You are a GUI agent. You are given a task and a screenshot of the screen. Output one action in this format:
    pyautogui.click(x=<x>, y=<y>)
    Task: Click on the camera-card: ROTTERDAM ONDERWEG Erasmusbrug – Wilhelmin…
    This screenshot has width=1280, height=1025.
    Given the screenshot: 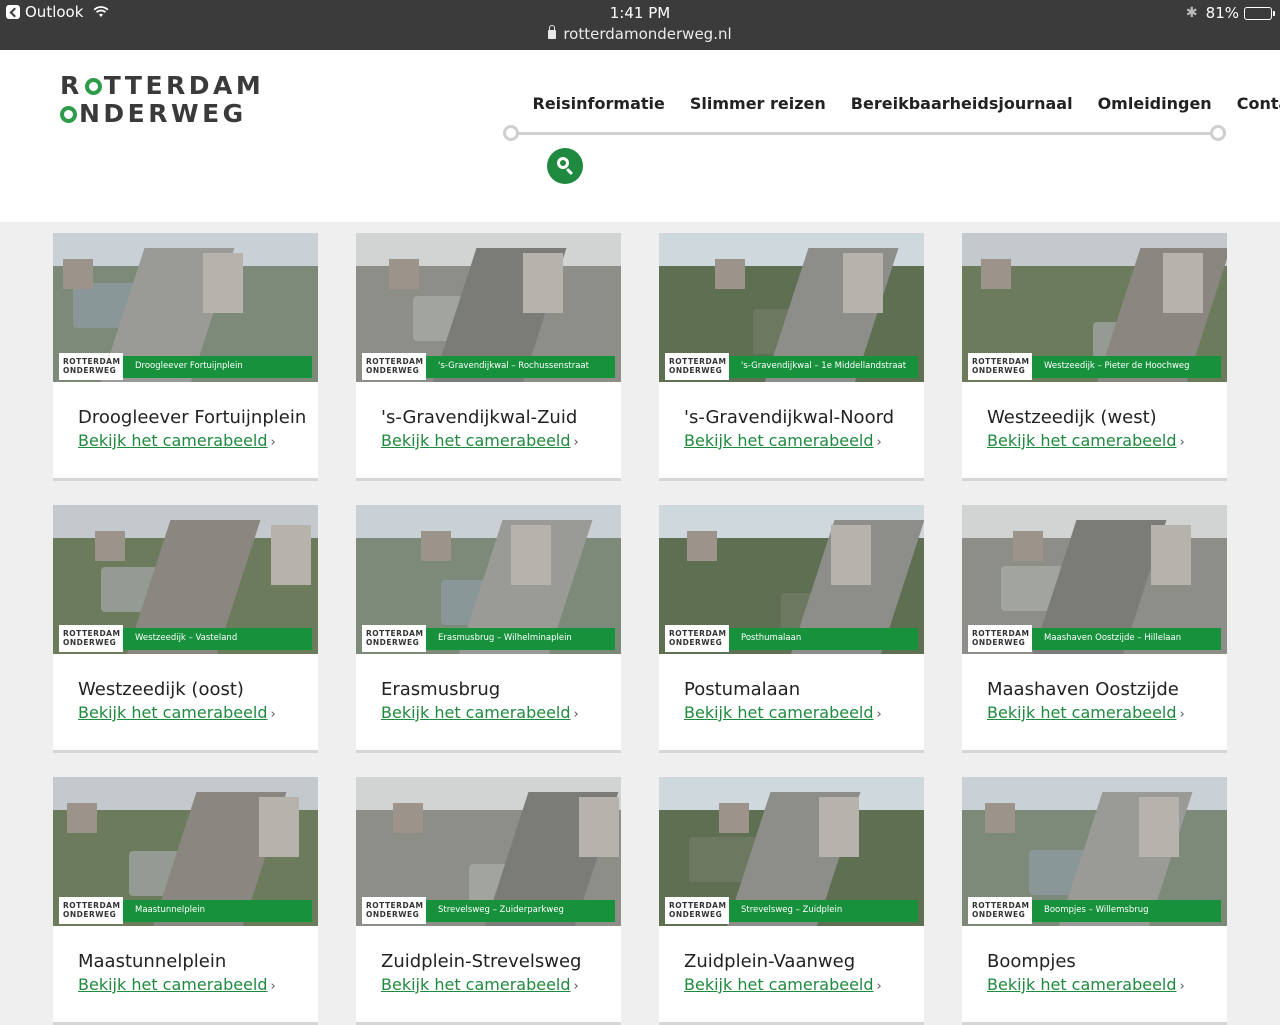 What is the action you would take?
    pyautogui.click(x=488, y=629)
    